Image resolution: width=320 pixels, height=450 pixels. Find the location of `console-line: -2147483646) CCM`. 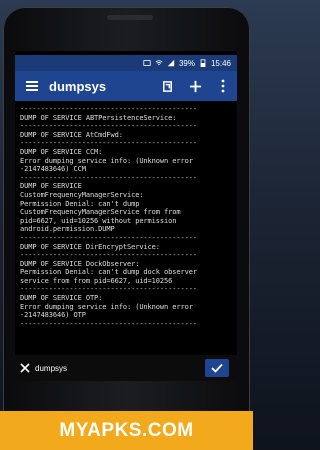

console-line: -2147483646) CCM is located at coordinates (53, 169).